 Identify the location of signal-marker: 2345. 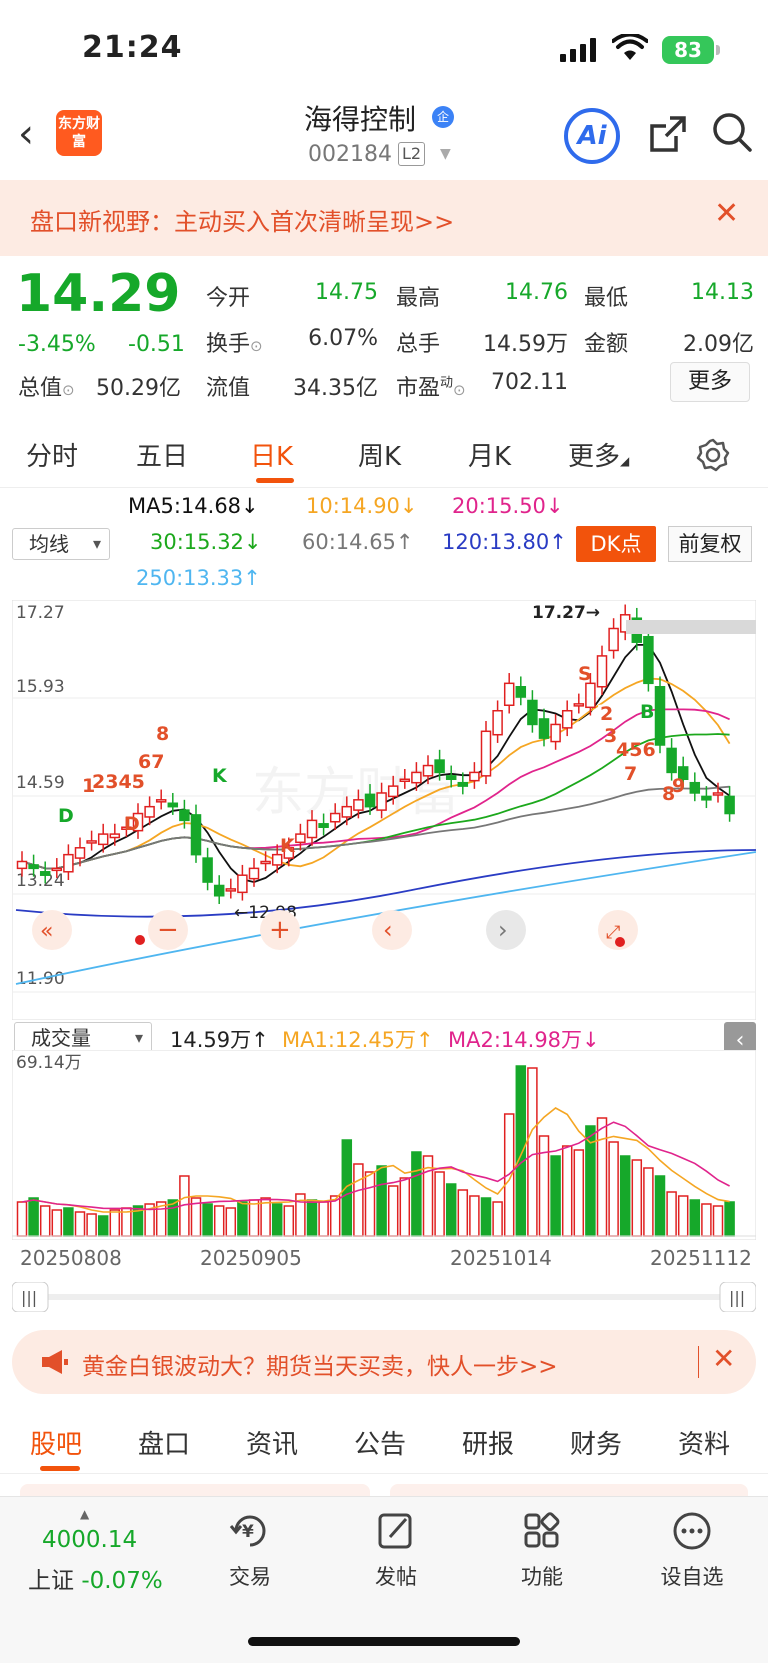
(118, 782).